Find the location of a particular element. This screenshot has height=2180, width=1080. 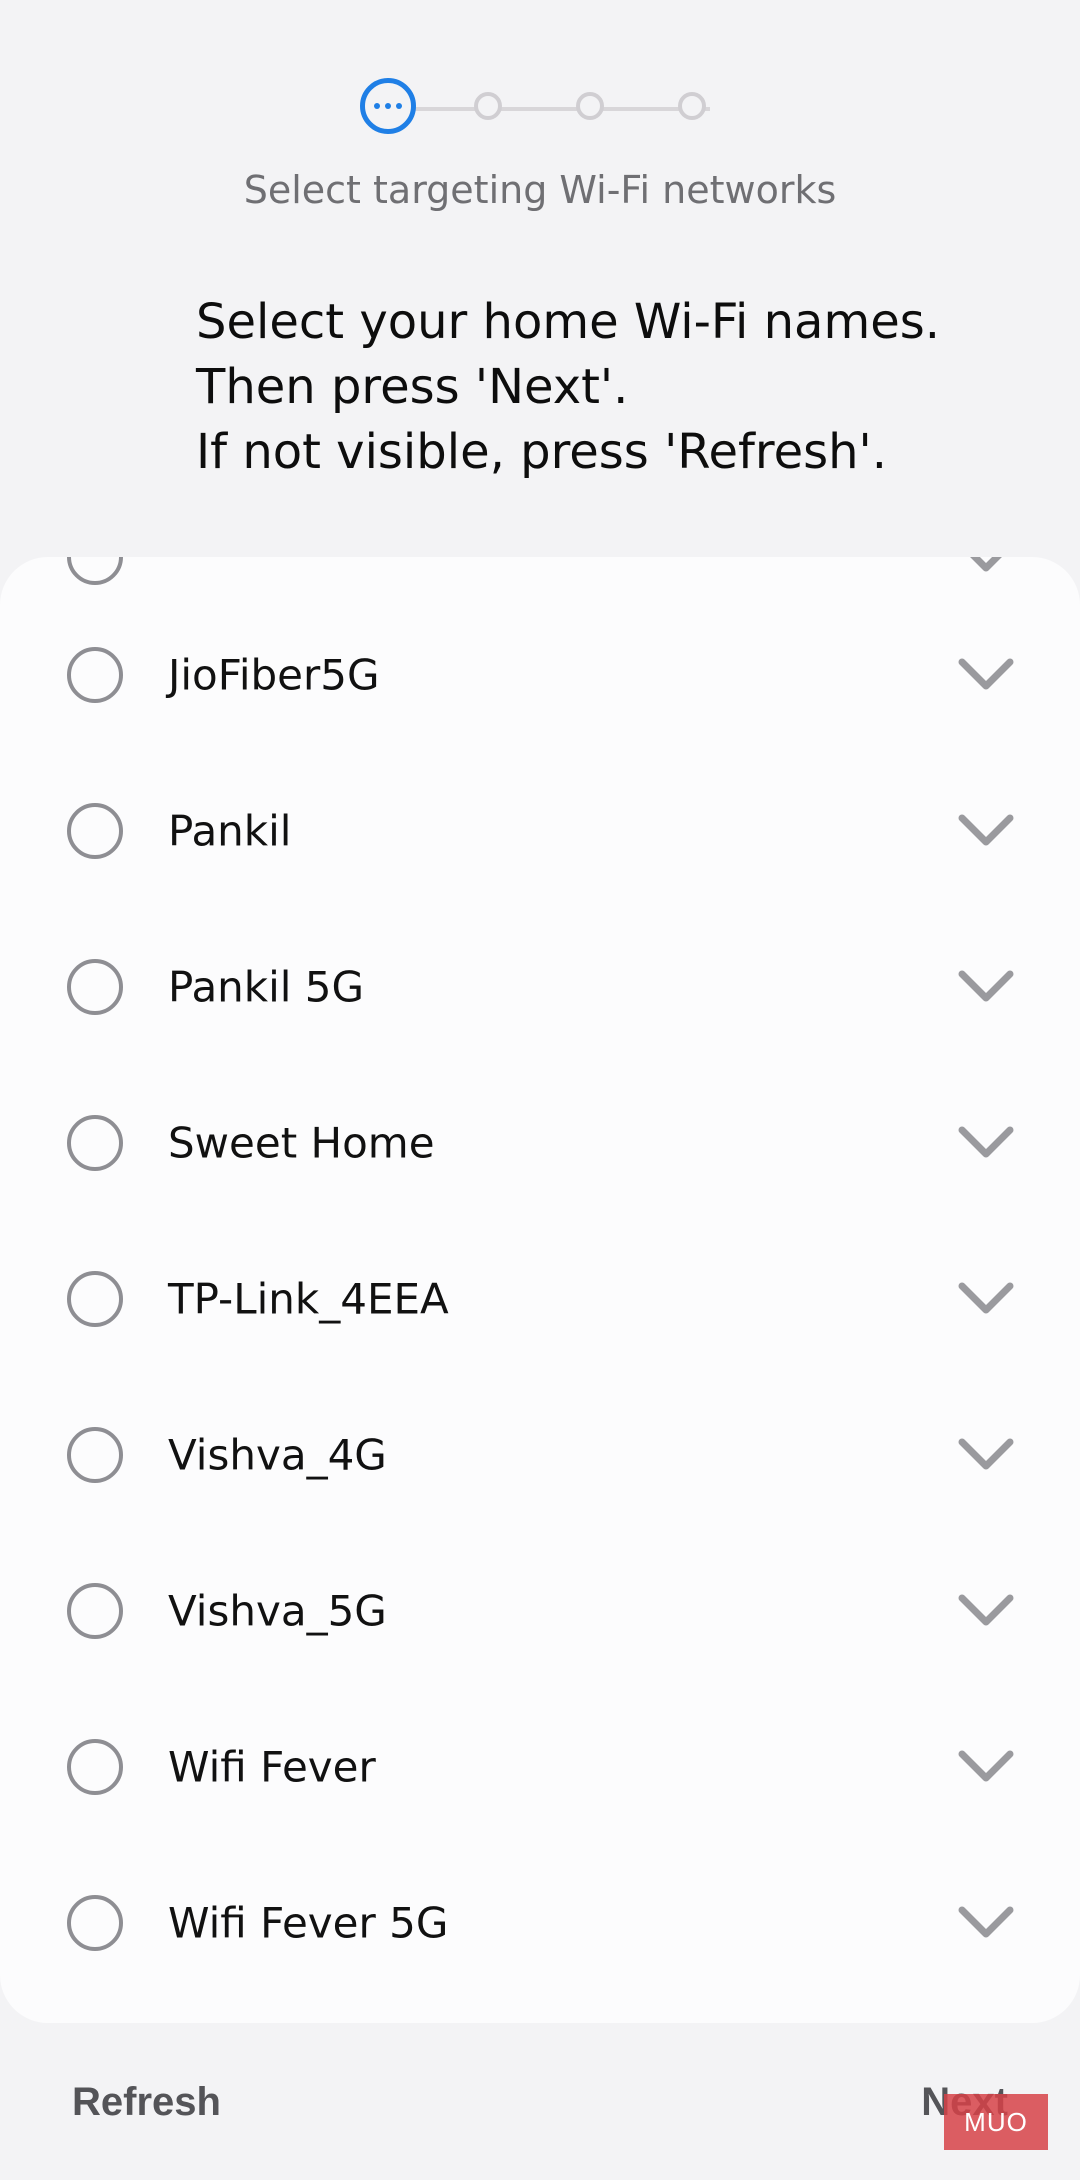

list-item: Wifi Fever 5G is located at coordinates (540, 1923).